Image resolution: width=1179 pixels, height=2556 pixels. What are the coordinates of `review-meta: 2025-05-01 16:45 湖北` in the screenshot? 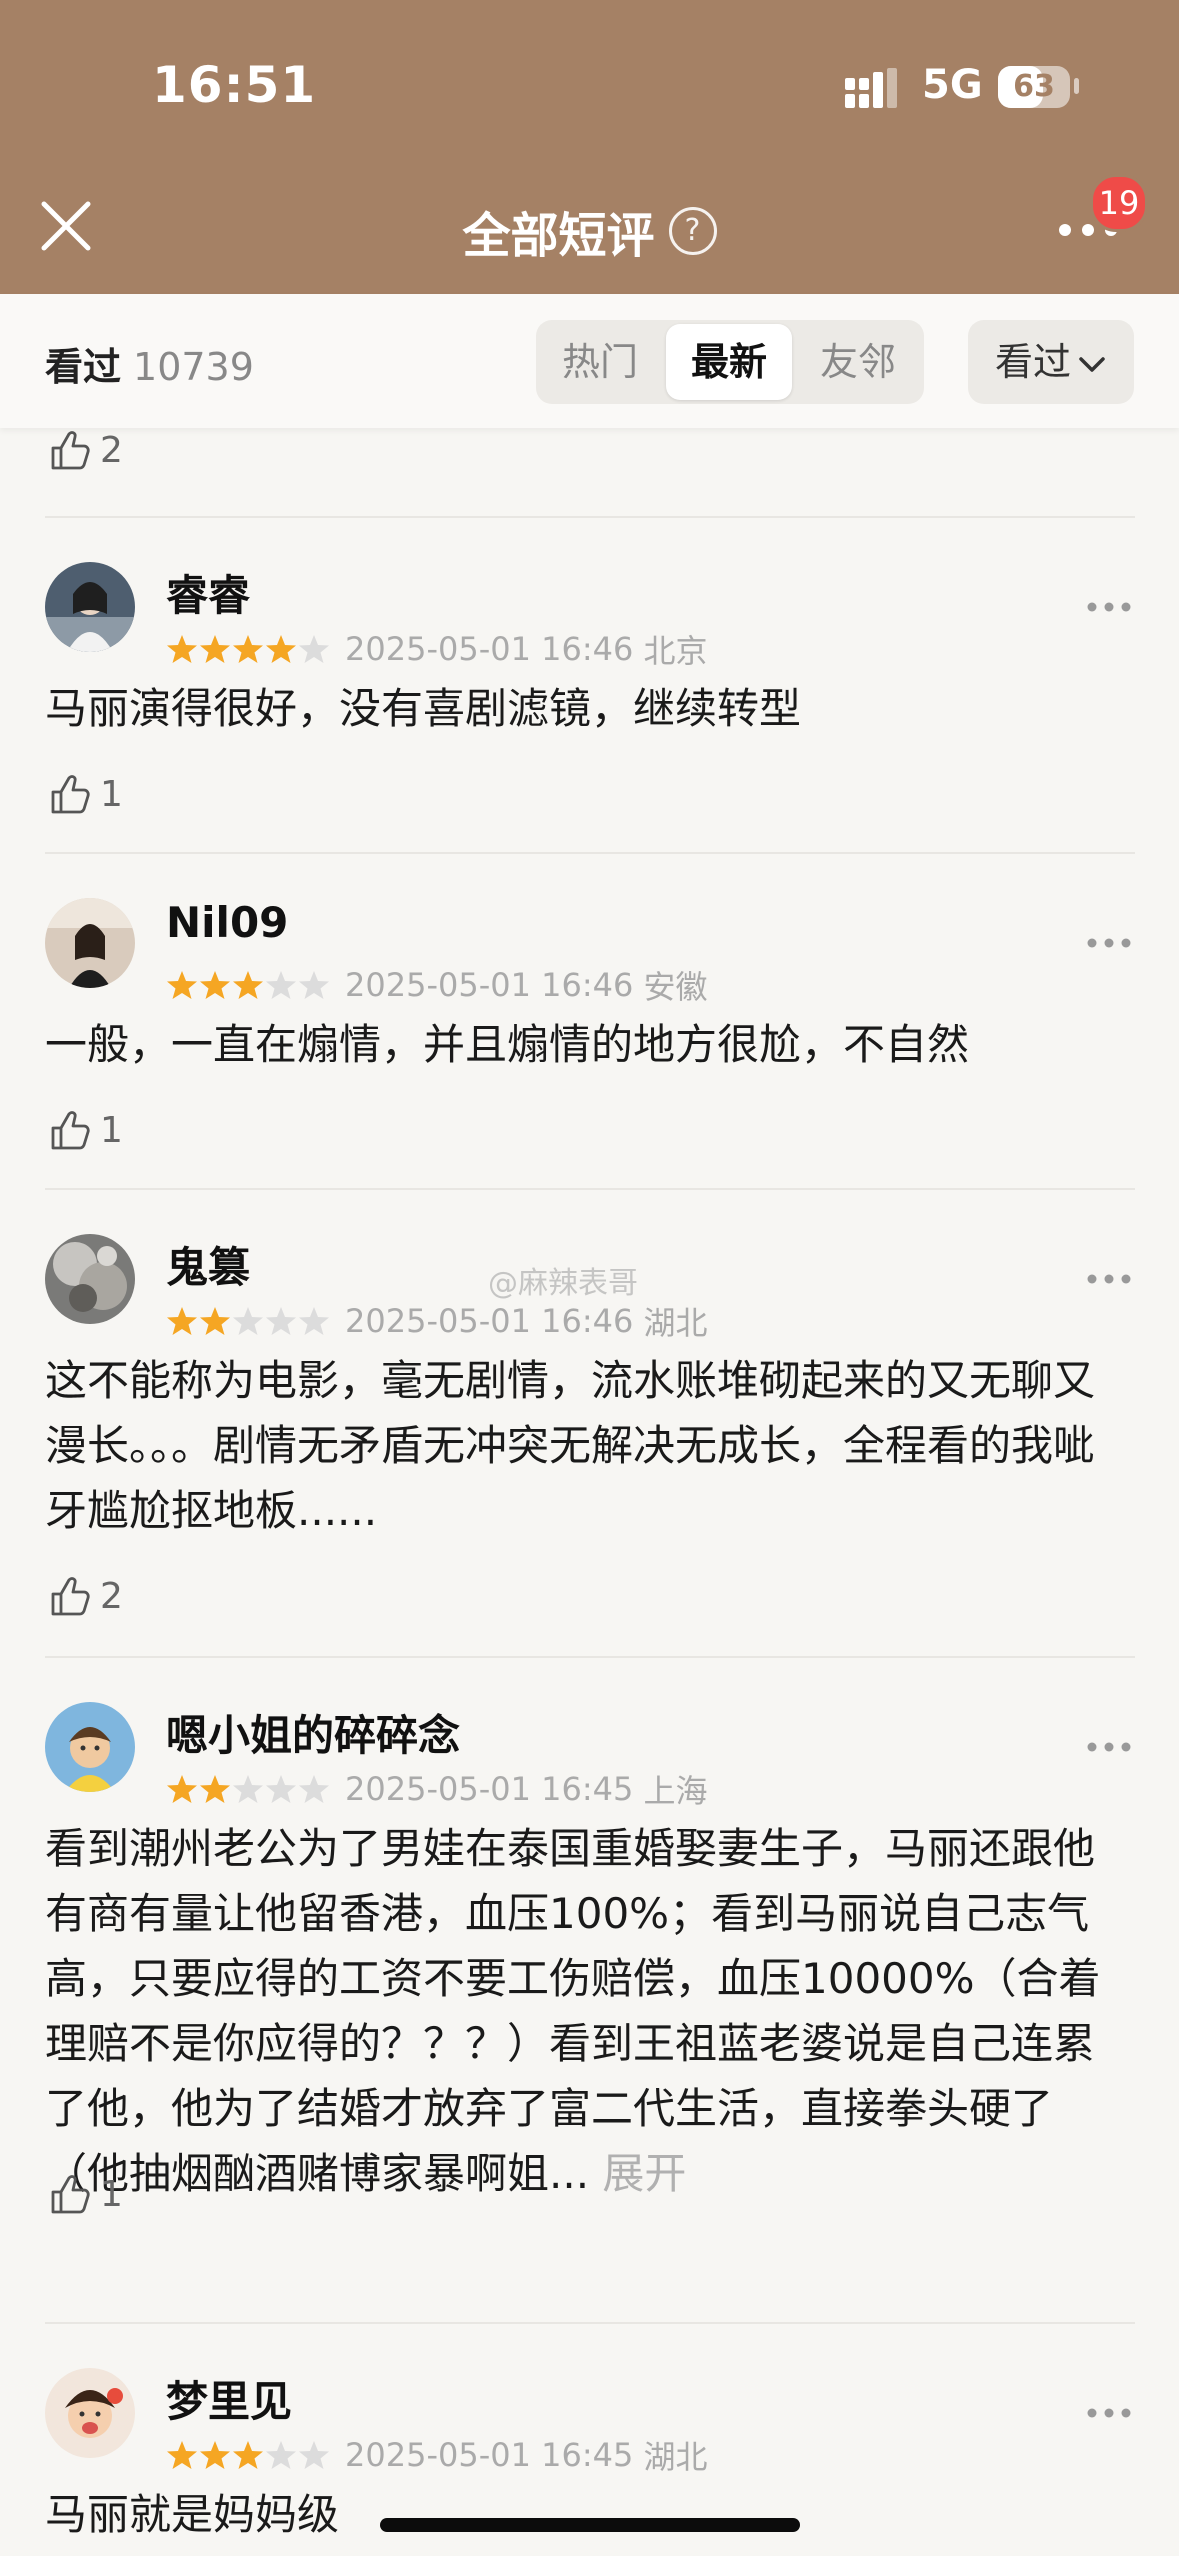 It's located at (437, 2455).